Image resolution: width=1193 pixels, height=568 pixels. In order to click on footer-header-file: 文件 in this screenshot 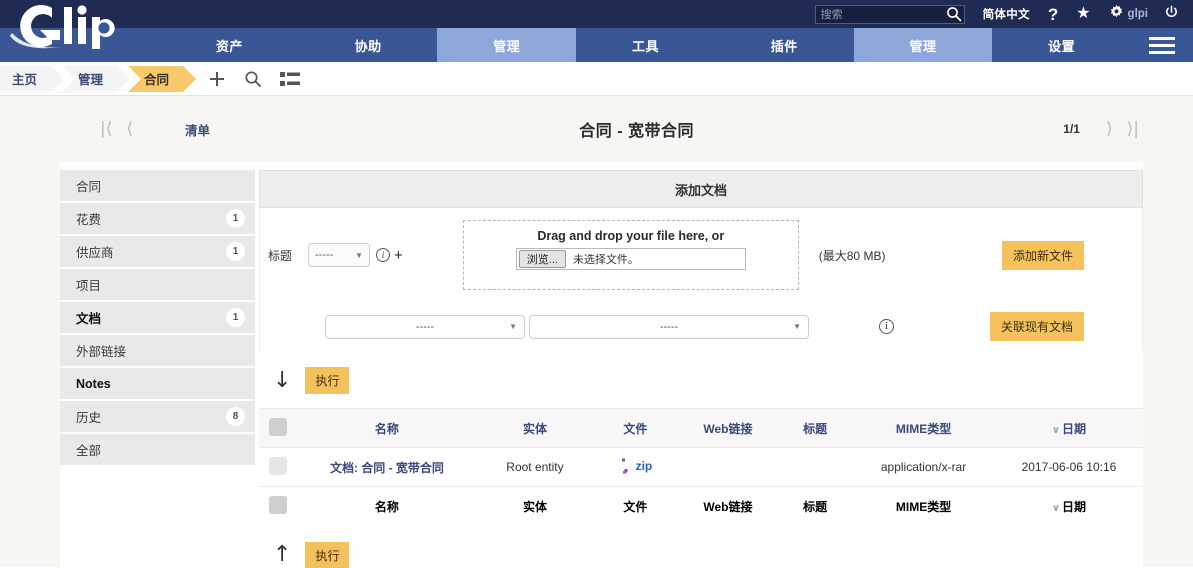, I will do `click(635, 506)`.